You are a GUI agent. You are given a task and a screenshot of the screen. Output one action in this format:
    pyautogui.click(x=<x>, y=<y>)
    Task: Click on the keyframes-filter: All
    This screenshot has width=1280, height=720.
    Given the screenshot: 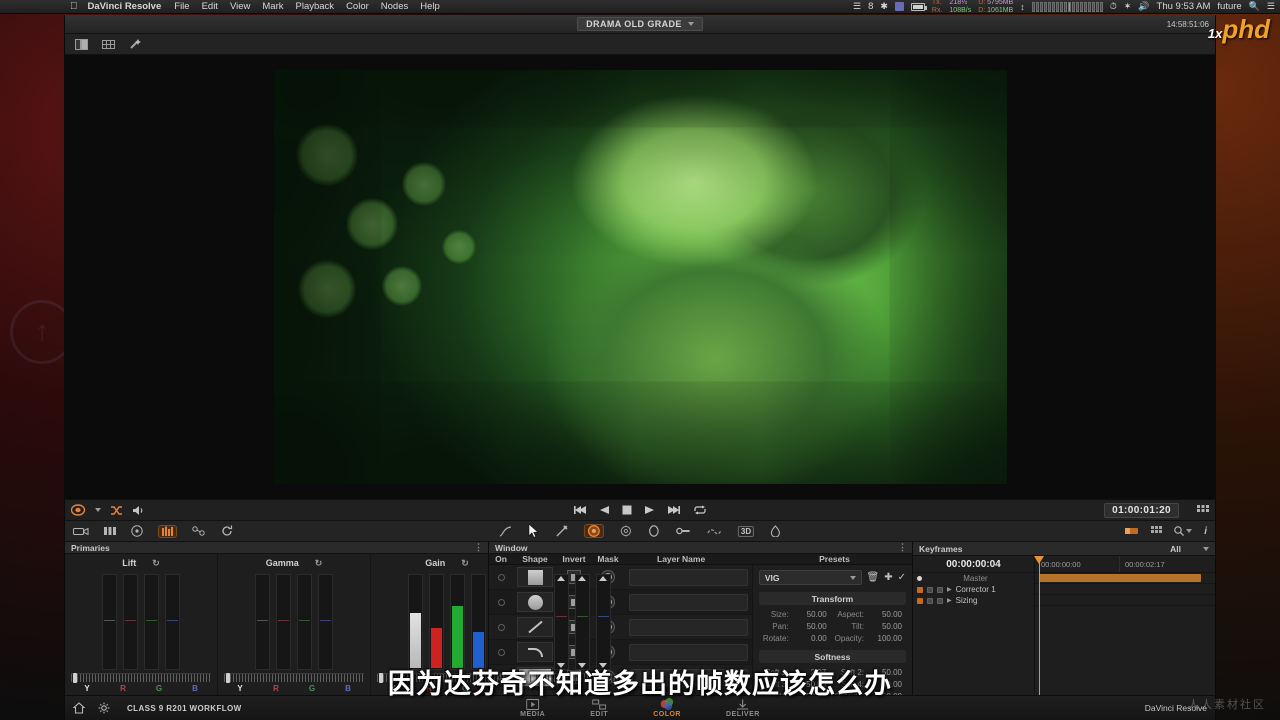 What is the action you would take?
    pyautogui.click(x=1189, y=549)
    